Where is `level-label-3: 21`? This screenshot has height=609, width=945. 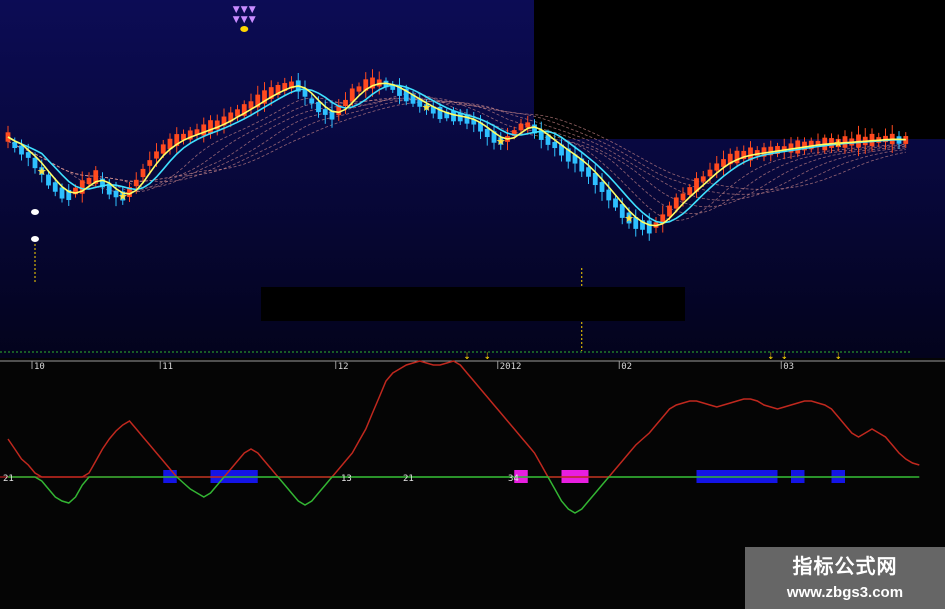
level-label-3: 21 is located at coordinates (408, 479).